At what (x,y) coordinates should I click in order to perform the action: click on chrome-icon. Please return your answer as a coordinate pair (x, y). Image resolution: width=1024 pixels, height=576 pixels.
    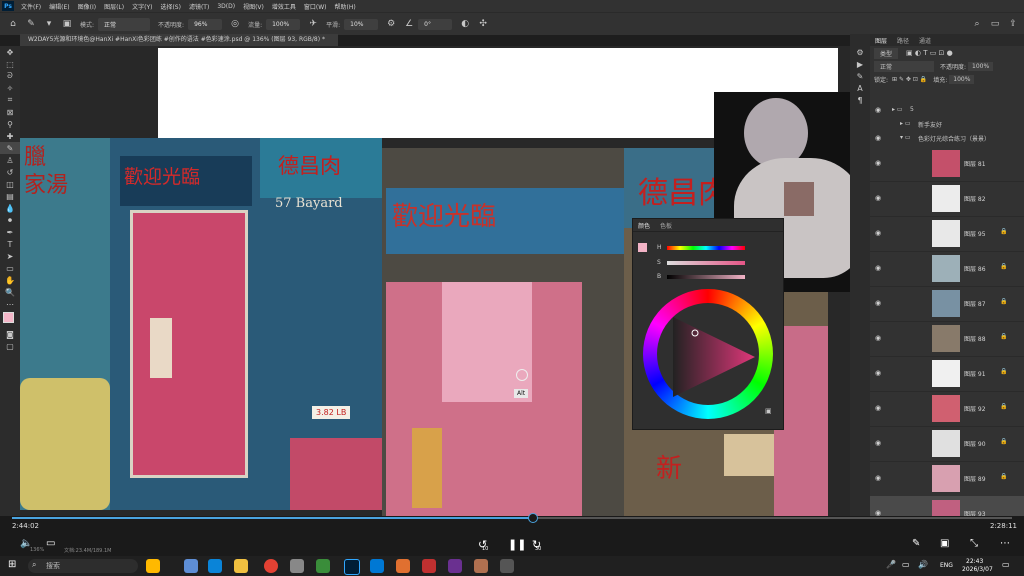
    Looking at the image, I should click on (271, 566).